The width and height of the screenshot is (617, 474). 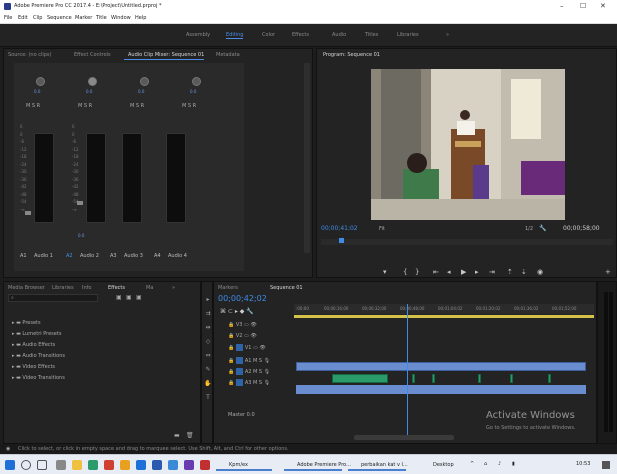 What do you see at coordinates (140, 18) in the screenshot?
I see `menu-help: Help` at bounding box center [140, 18].